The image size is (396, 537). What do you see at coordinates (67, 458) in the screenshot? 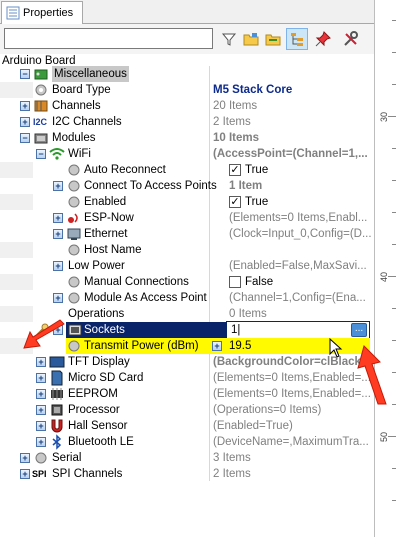
I see `property-name: Serial` at bounding box center [67, 458].